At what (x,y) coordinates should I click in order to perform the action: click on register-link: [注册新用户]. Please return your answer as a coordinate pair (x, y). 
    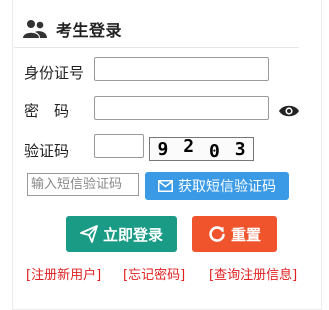
    Looking at the image, I should click on (63, 273).